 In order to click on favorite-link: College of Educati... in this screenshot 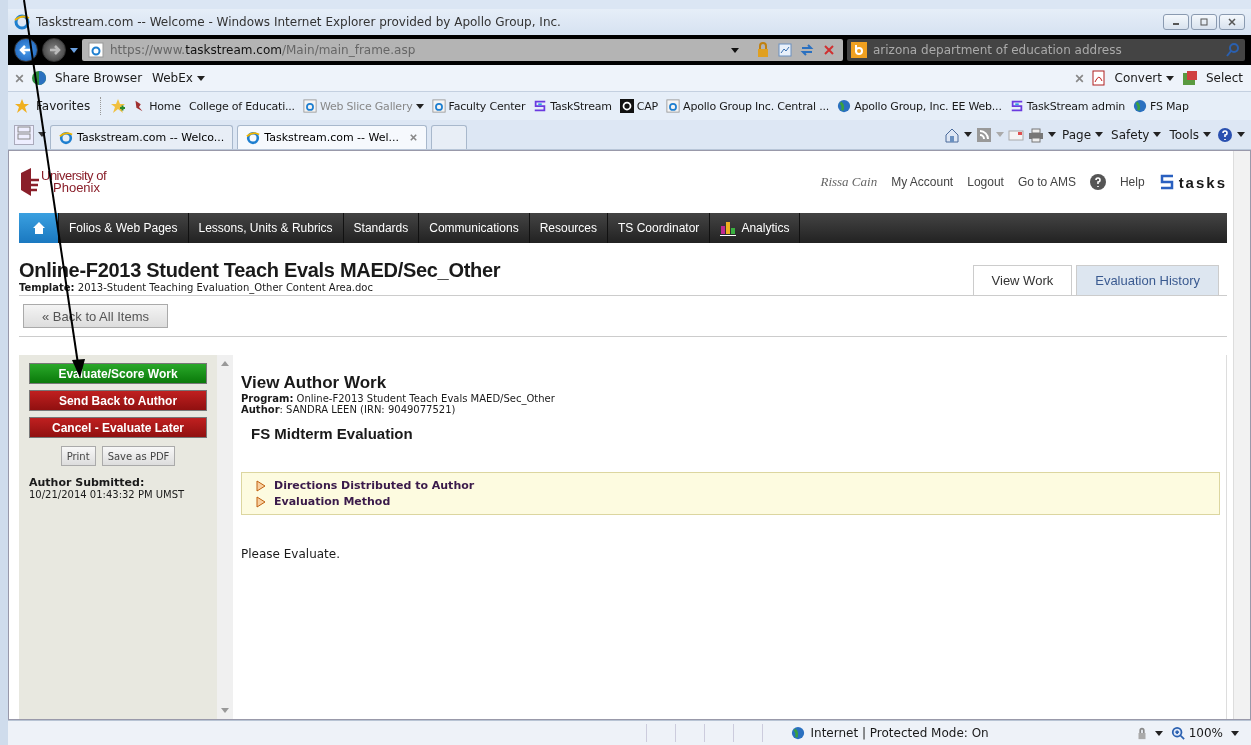, I will do `click(241, 106)`.